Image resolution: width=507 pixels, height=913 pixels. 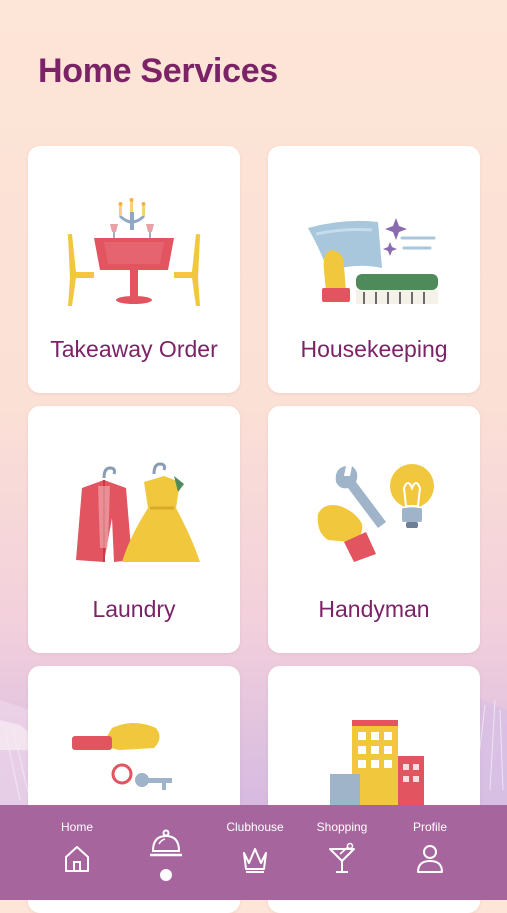 I want to click on service-card-takeaway-order: Takeaway Order, so click(x=134, y=269).